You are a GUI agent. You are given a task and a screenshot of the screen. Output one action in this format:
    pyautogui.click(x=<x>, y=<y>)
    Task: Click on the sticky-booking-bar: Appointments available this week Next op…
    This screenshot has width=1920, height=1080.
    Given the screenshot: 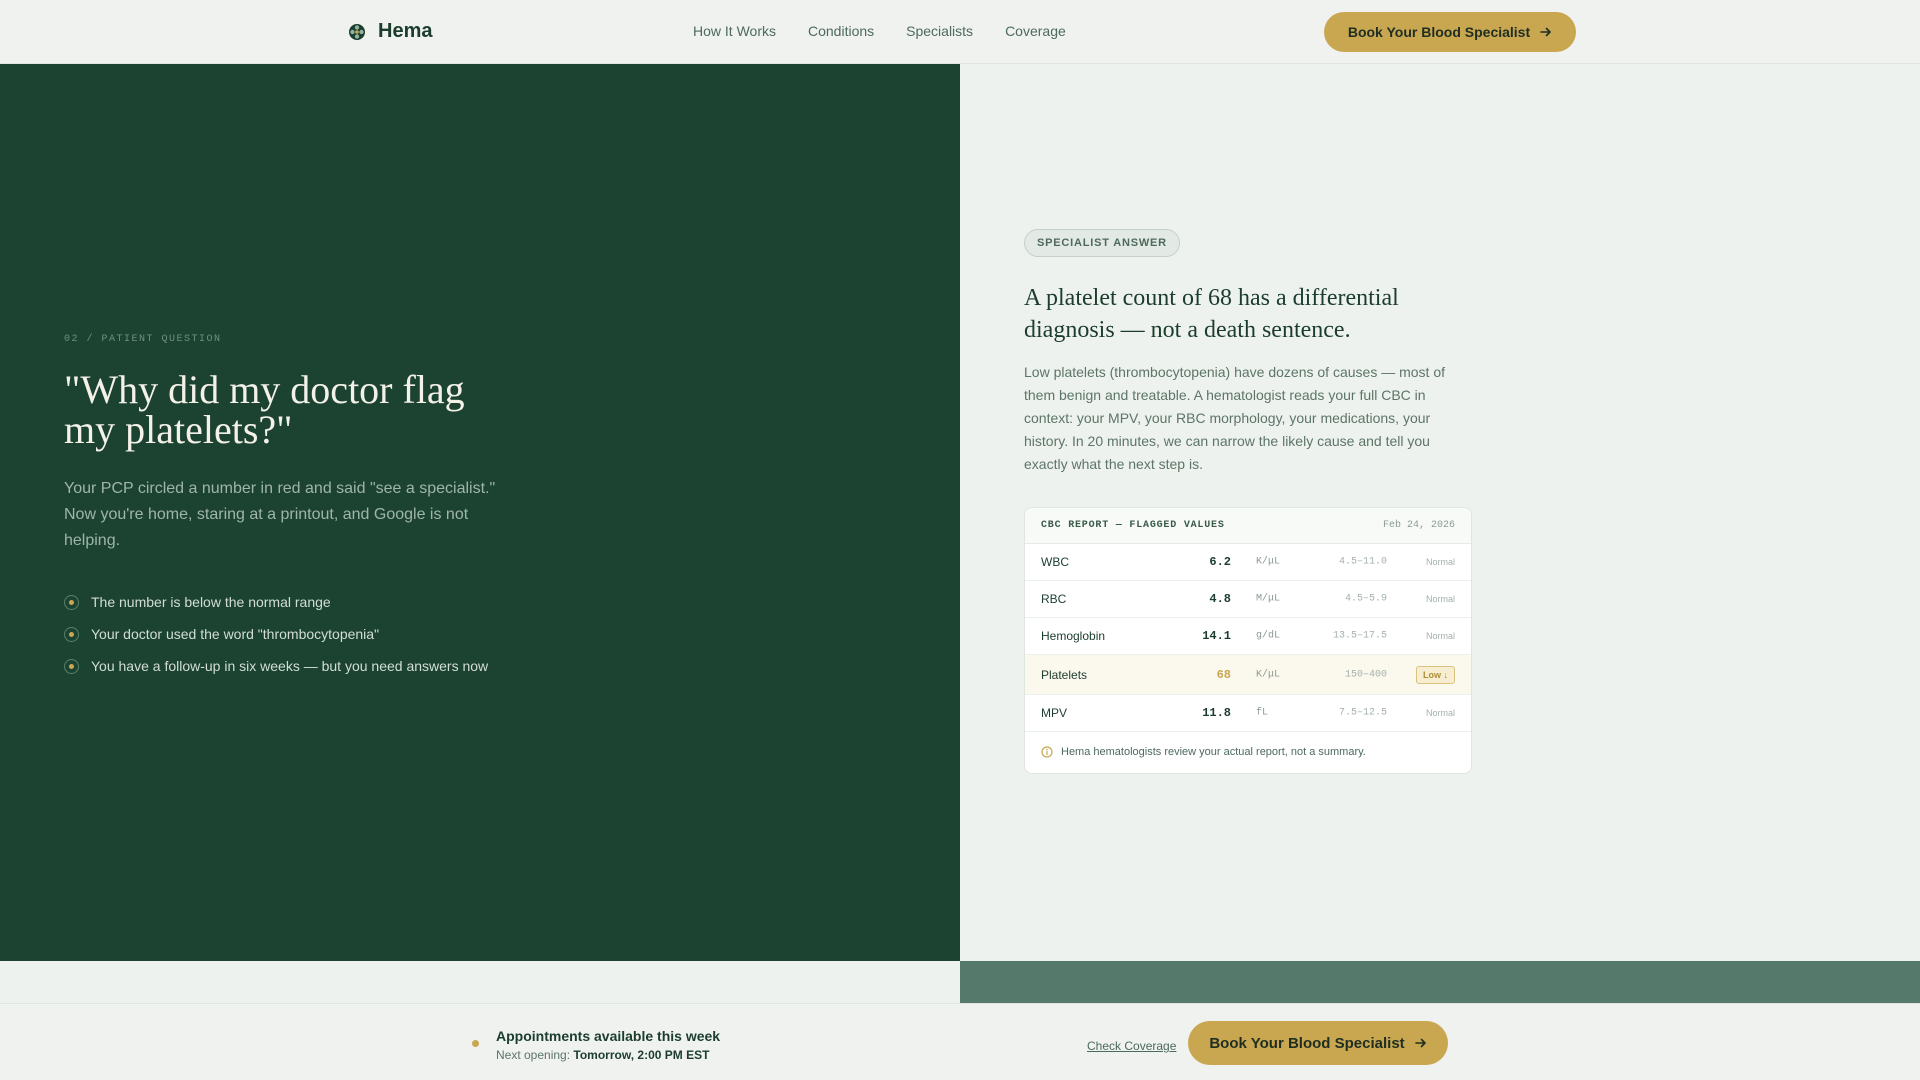 What is the action you would take?
    pyautogui.click(x=960, y=1041)
    